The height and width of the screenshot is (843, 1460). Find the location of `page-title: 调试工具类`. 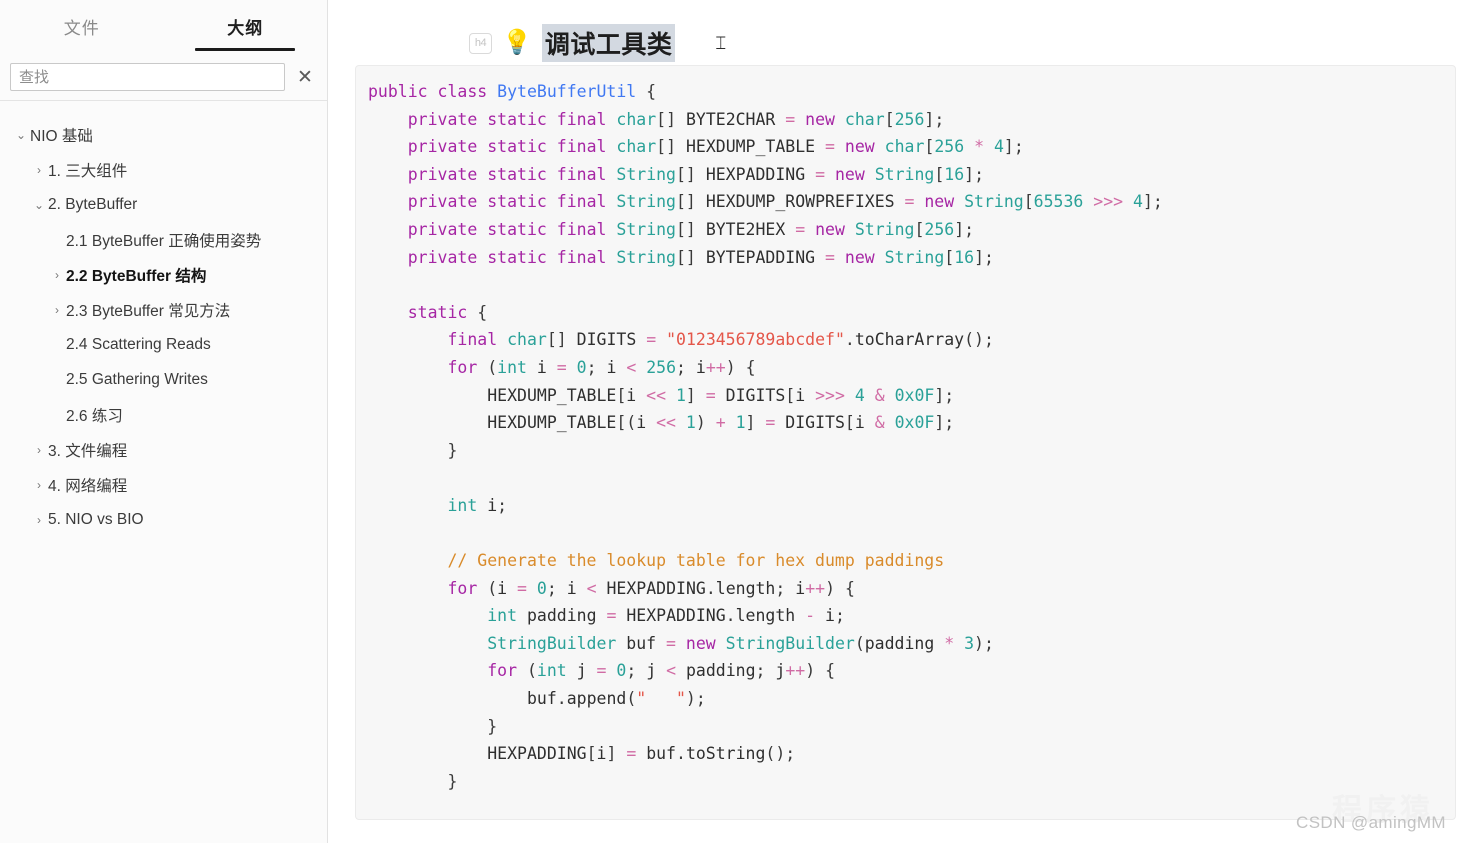

page-title: 调试工具类 is located at coordinates (608, 43).